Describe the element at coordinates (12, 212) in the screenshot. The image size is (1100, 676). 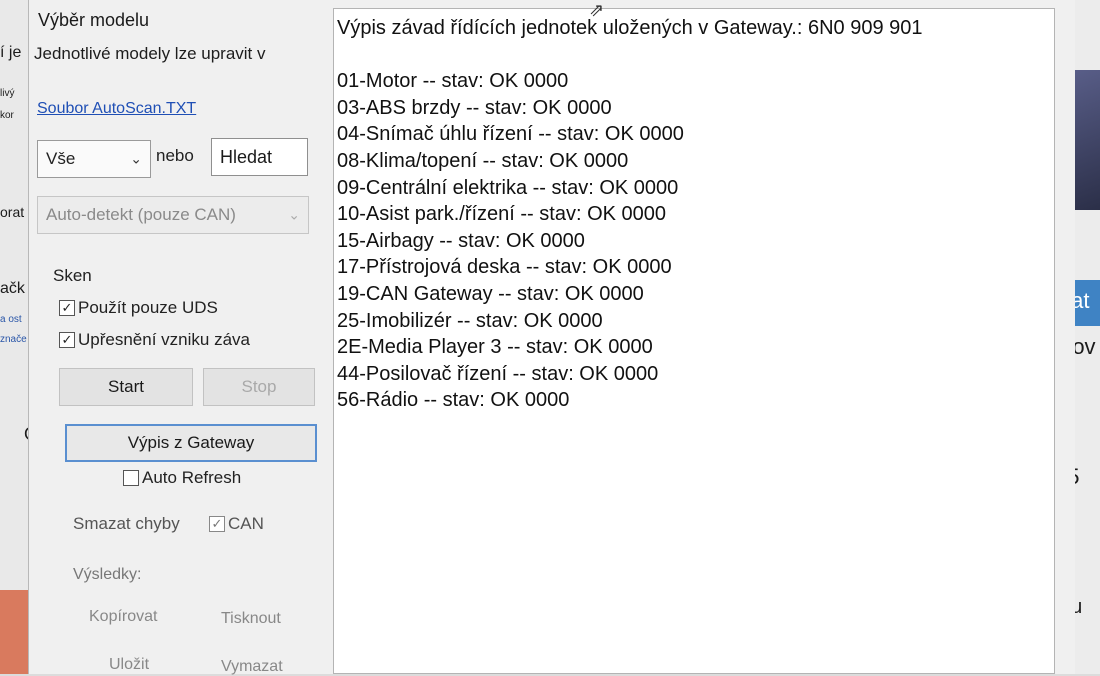
I see `bg-fragment: orat` at that location.